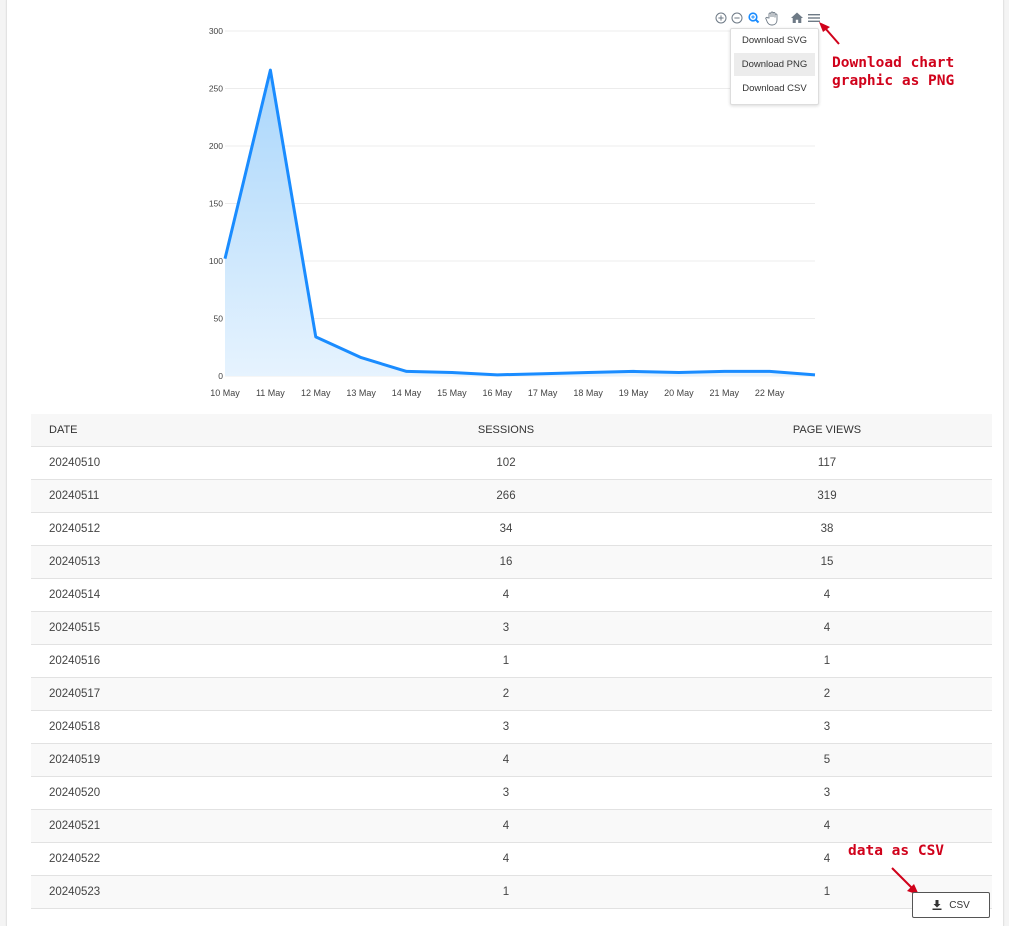 This screenshot has height=926, width=1009. What do you see at coordinates (506, 562) in the screenshot?
I see `cell-sessions: 16` at bounding box center [506, 562].